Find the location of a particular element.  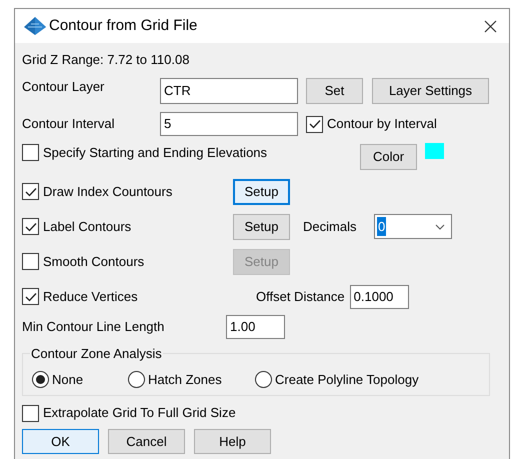

button: Layer Settings is located at coordinates (430, 91).